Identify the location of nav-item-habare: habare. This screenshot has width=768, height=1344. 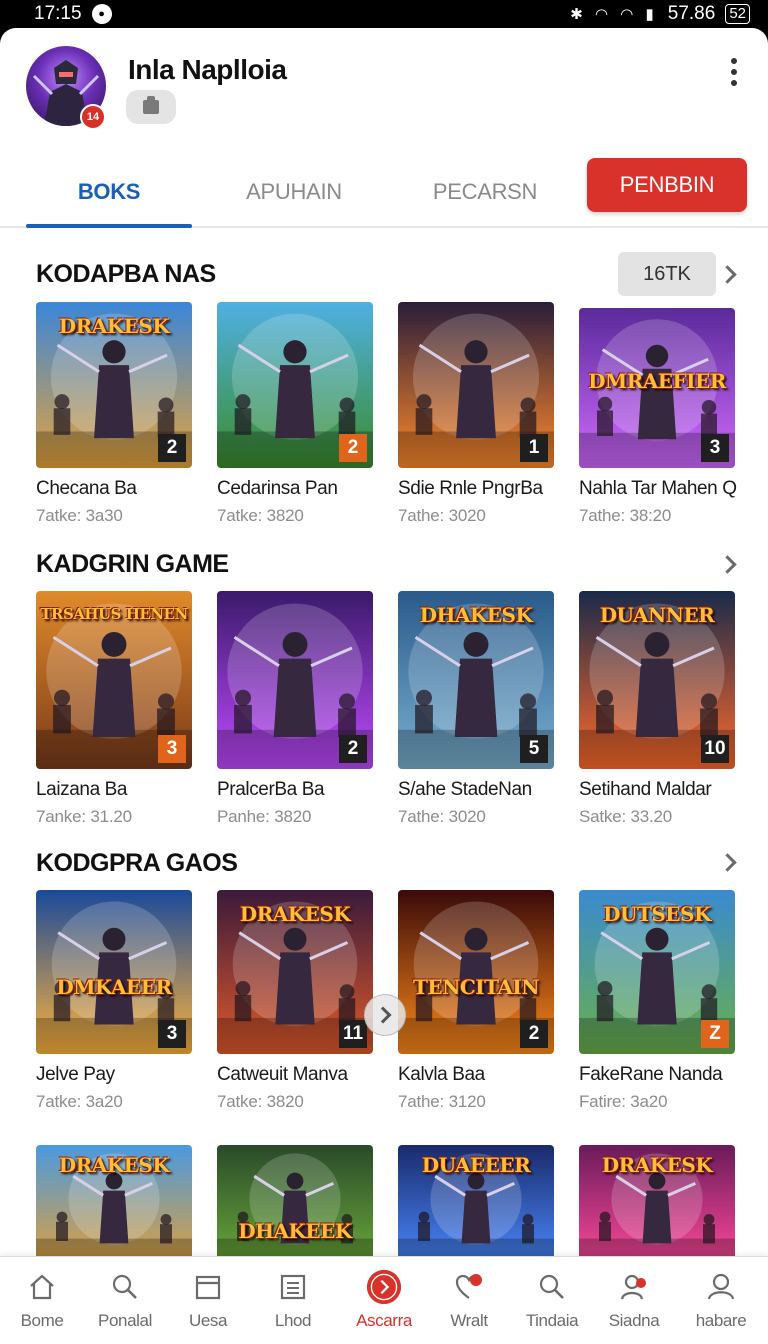
(721, 1300).